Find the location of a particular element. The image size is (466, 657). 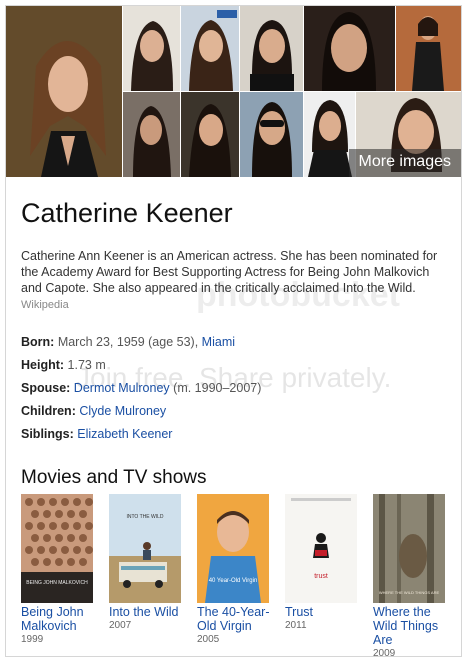

movie-poster: WHERE THE WILD THINGS ARE is located at coordinates (409, 548).